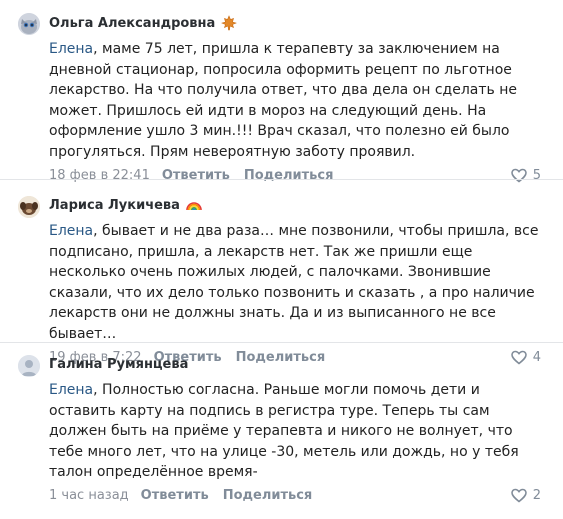 This screenshot has height=519, width=563. I want to click on maple-leaf-icon, so click(229, 23).